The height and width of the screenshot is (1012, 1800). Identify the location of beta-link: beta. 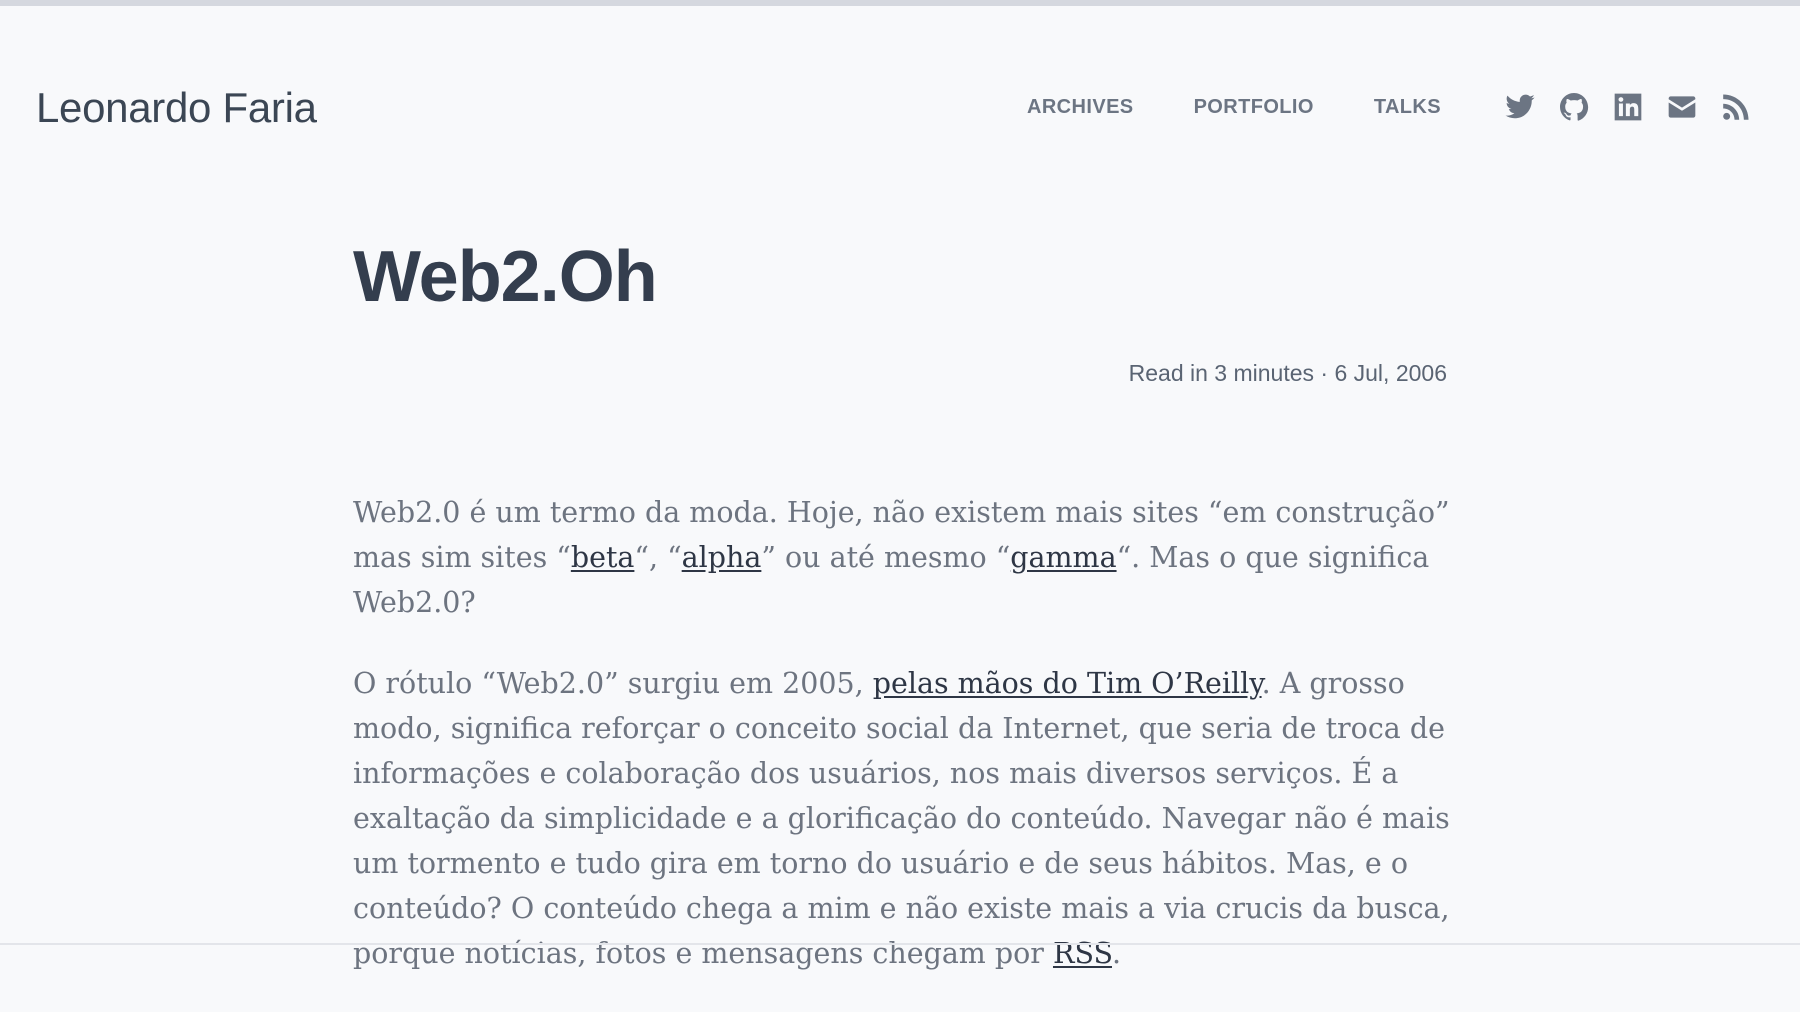
(603, 557).